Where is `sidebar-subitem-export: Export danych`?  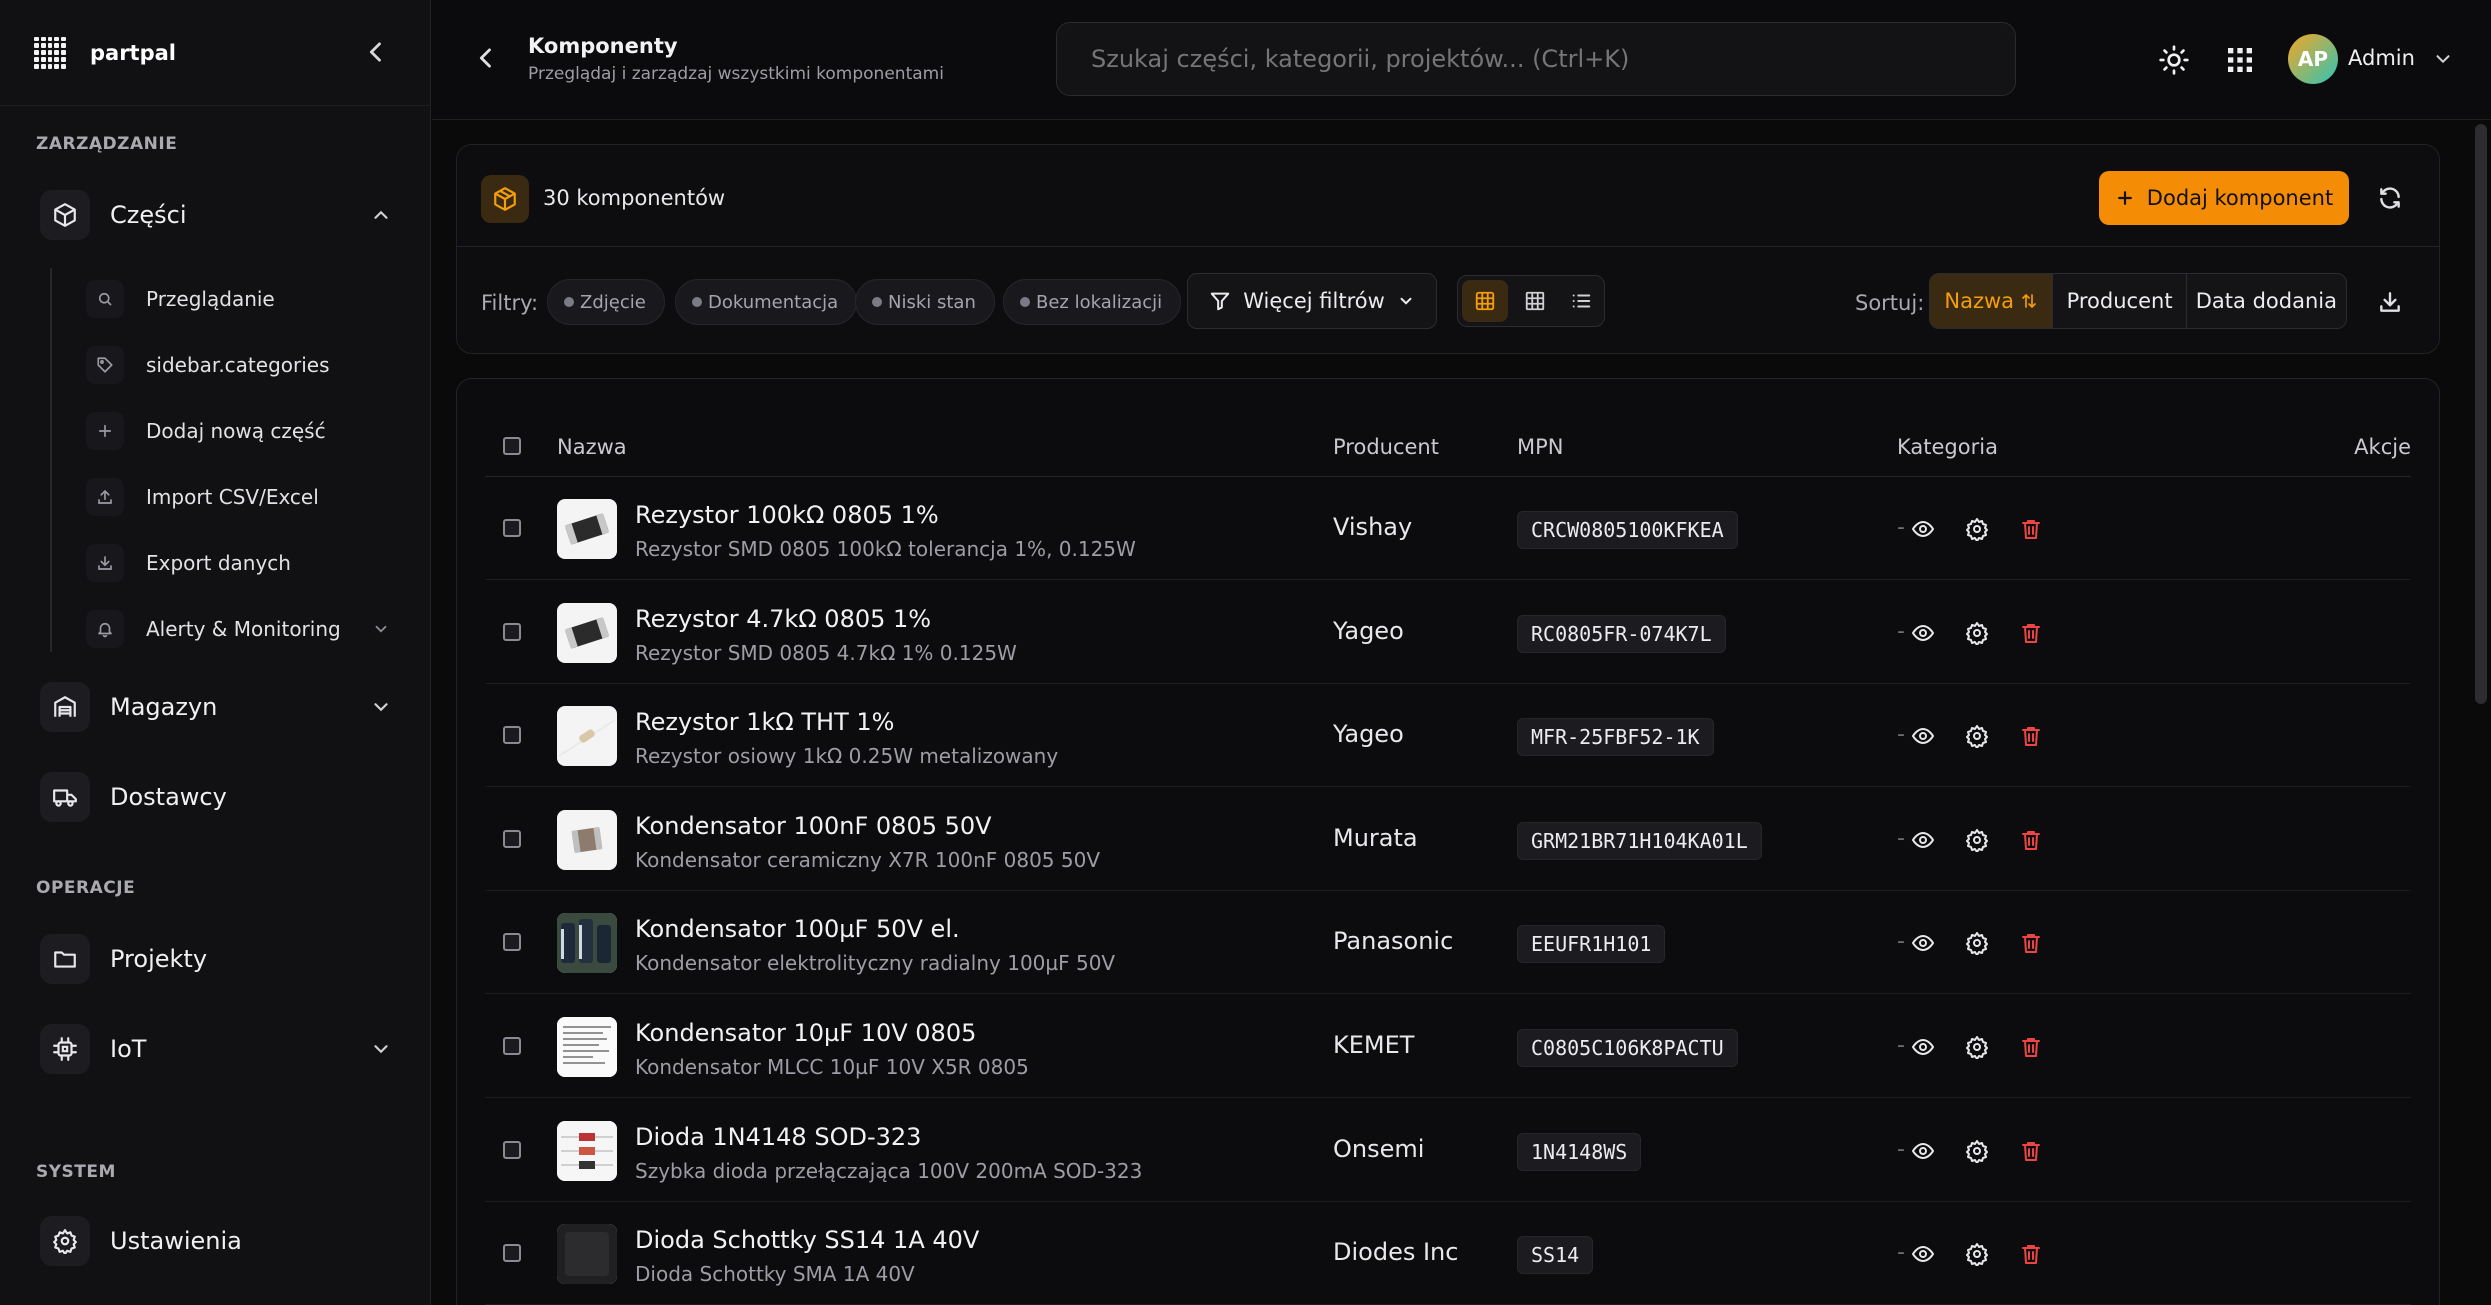
sidebar-subitem-export: Export danych is located at coordinates (238, 563).